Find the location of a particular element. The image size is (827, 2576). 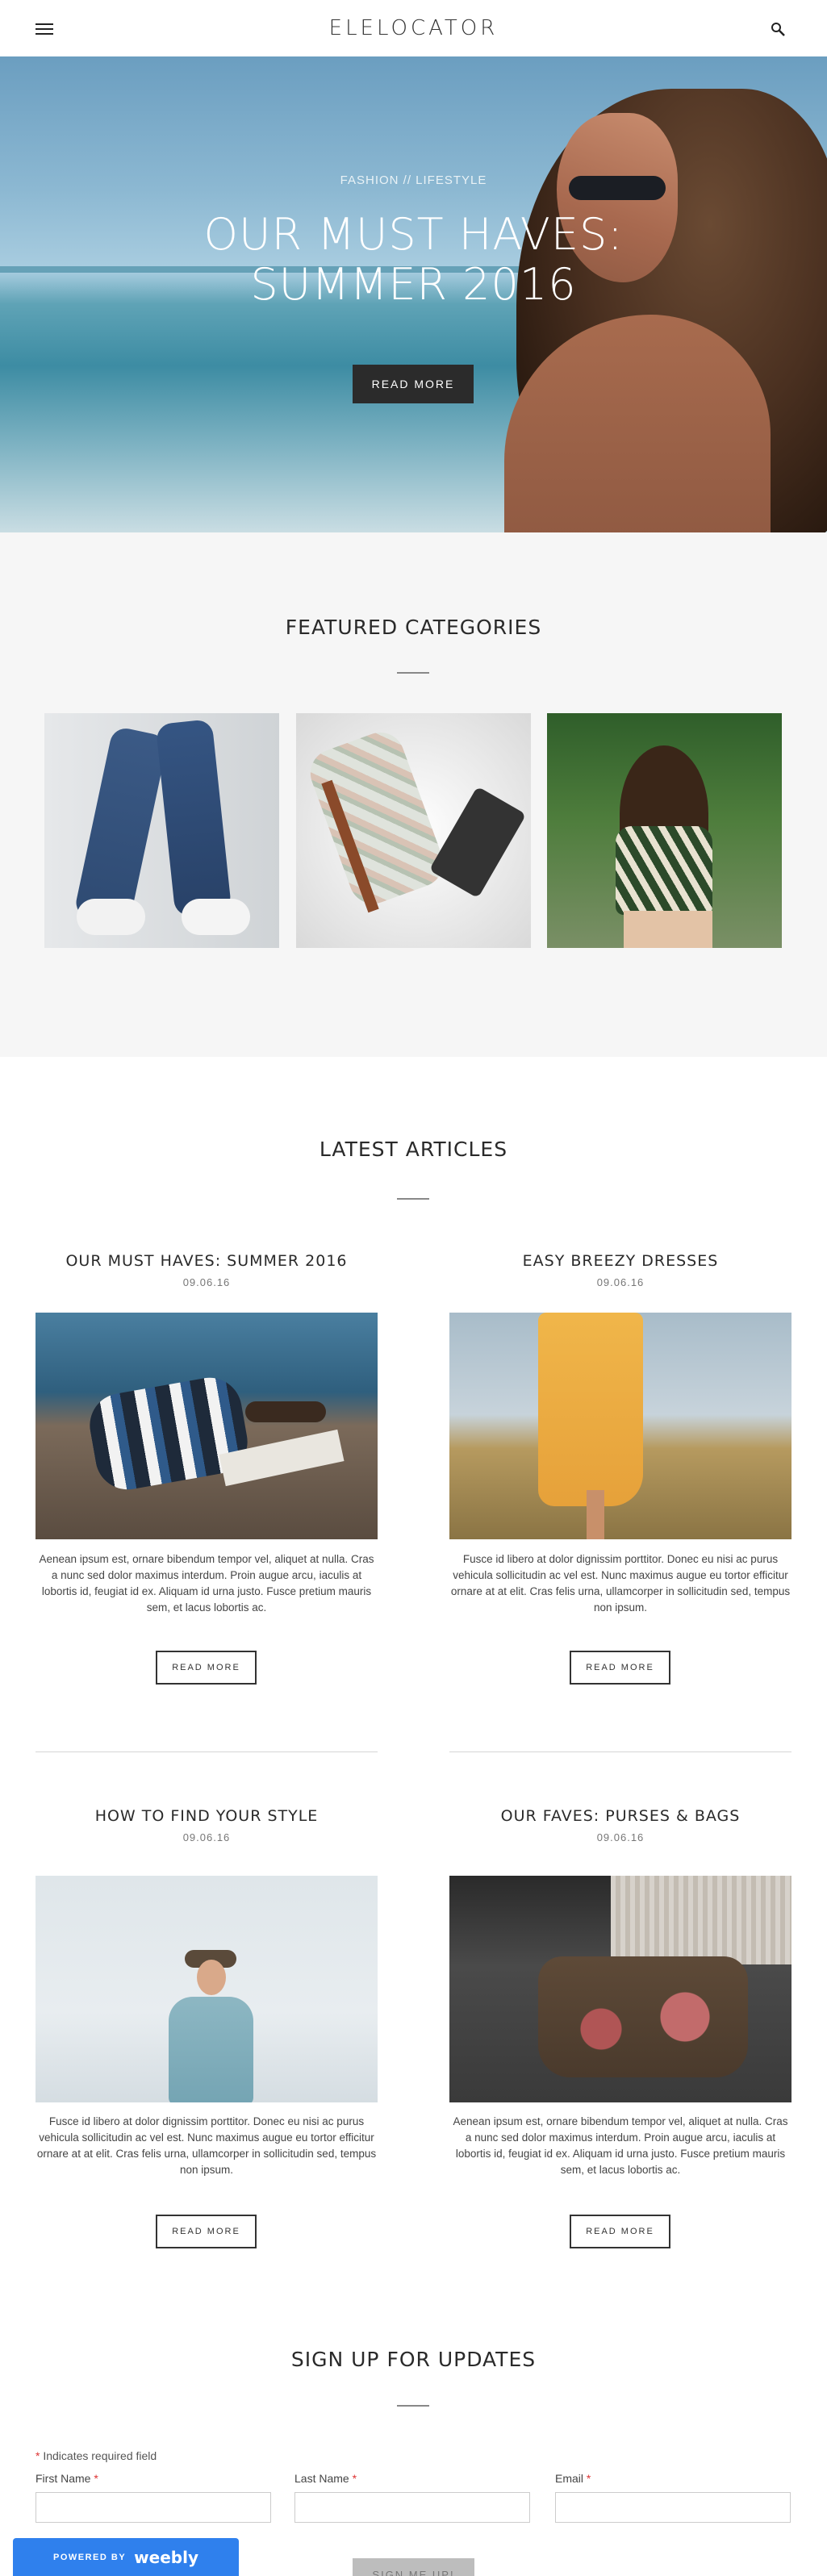

hero-title-line1: OUR MUST HAVES: is located at coordinates (413, 234).